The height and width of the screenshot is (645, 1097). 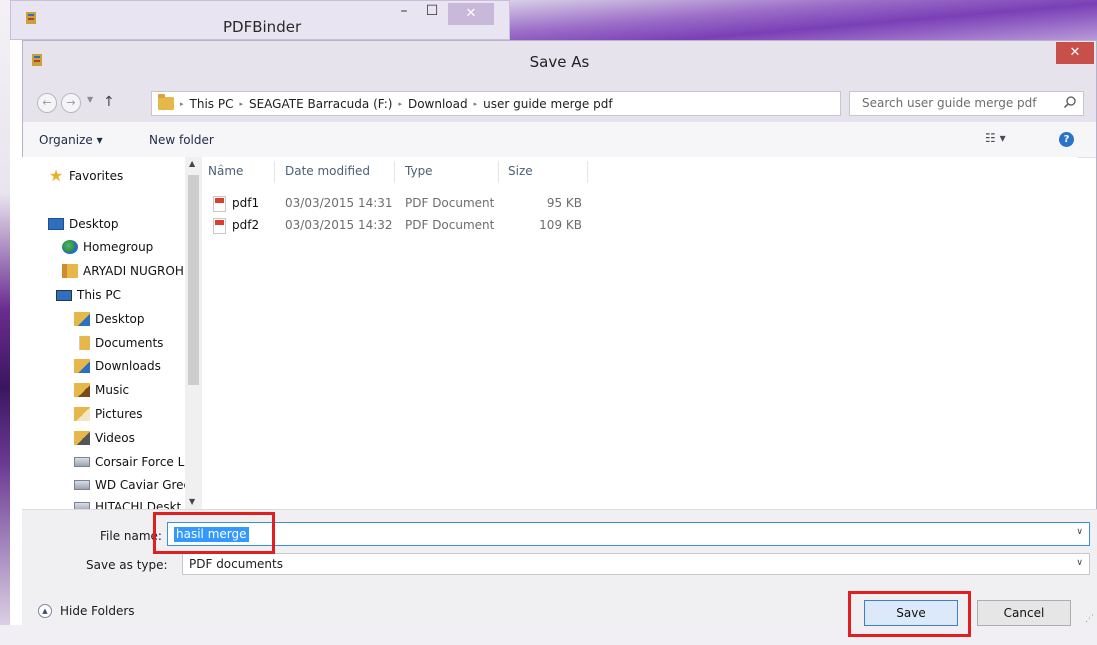 What do you see at coordinates (471, 14) in the screenshot?
I see `close-button: ✕` at bounding box center [471, 14].